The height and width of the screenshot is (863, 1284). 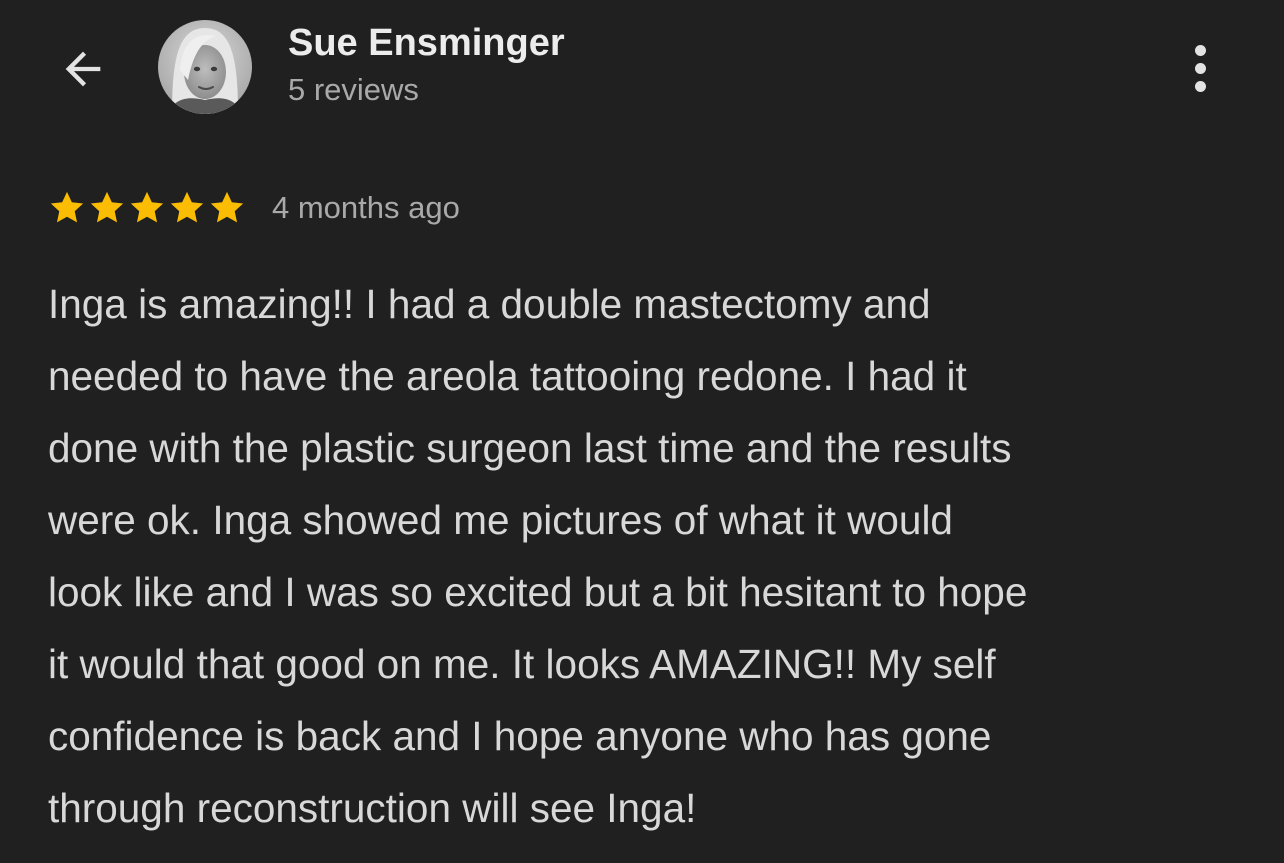 I want to click on star-rating, so click(x=147, y=208).